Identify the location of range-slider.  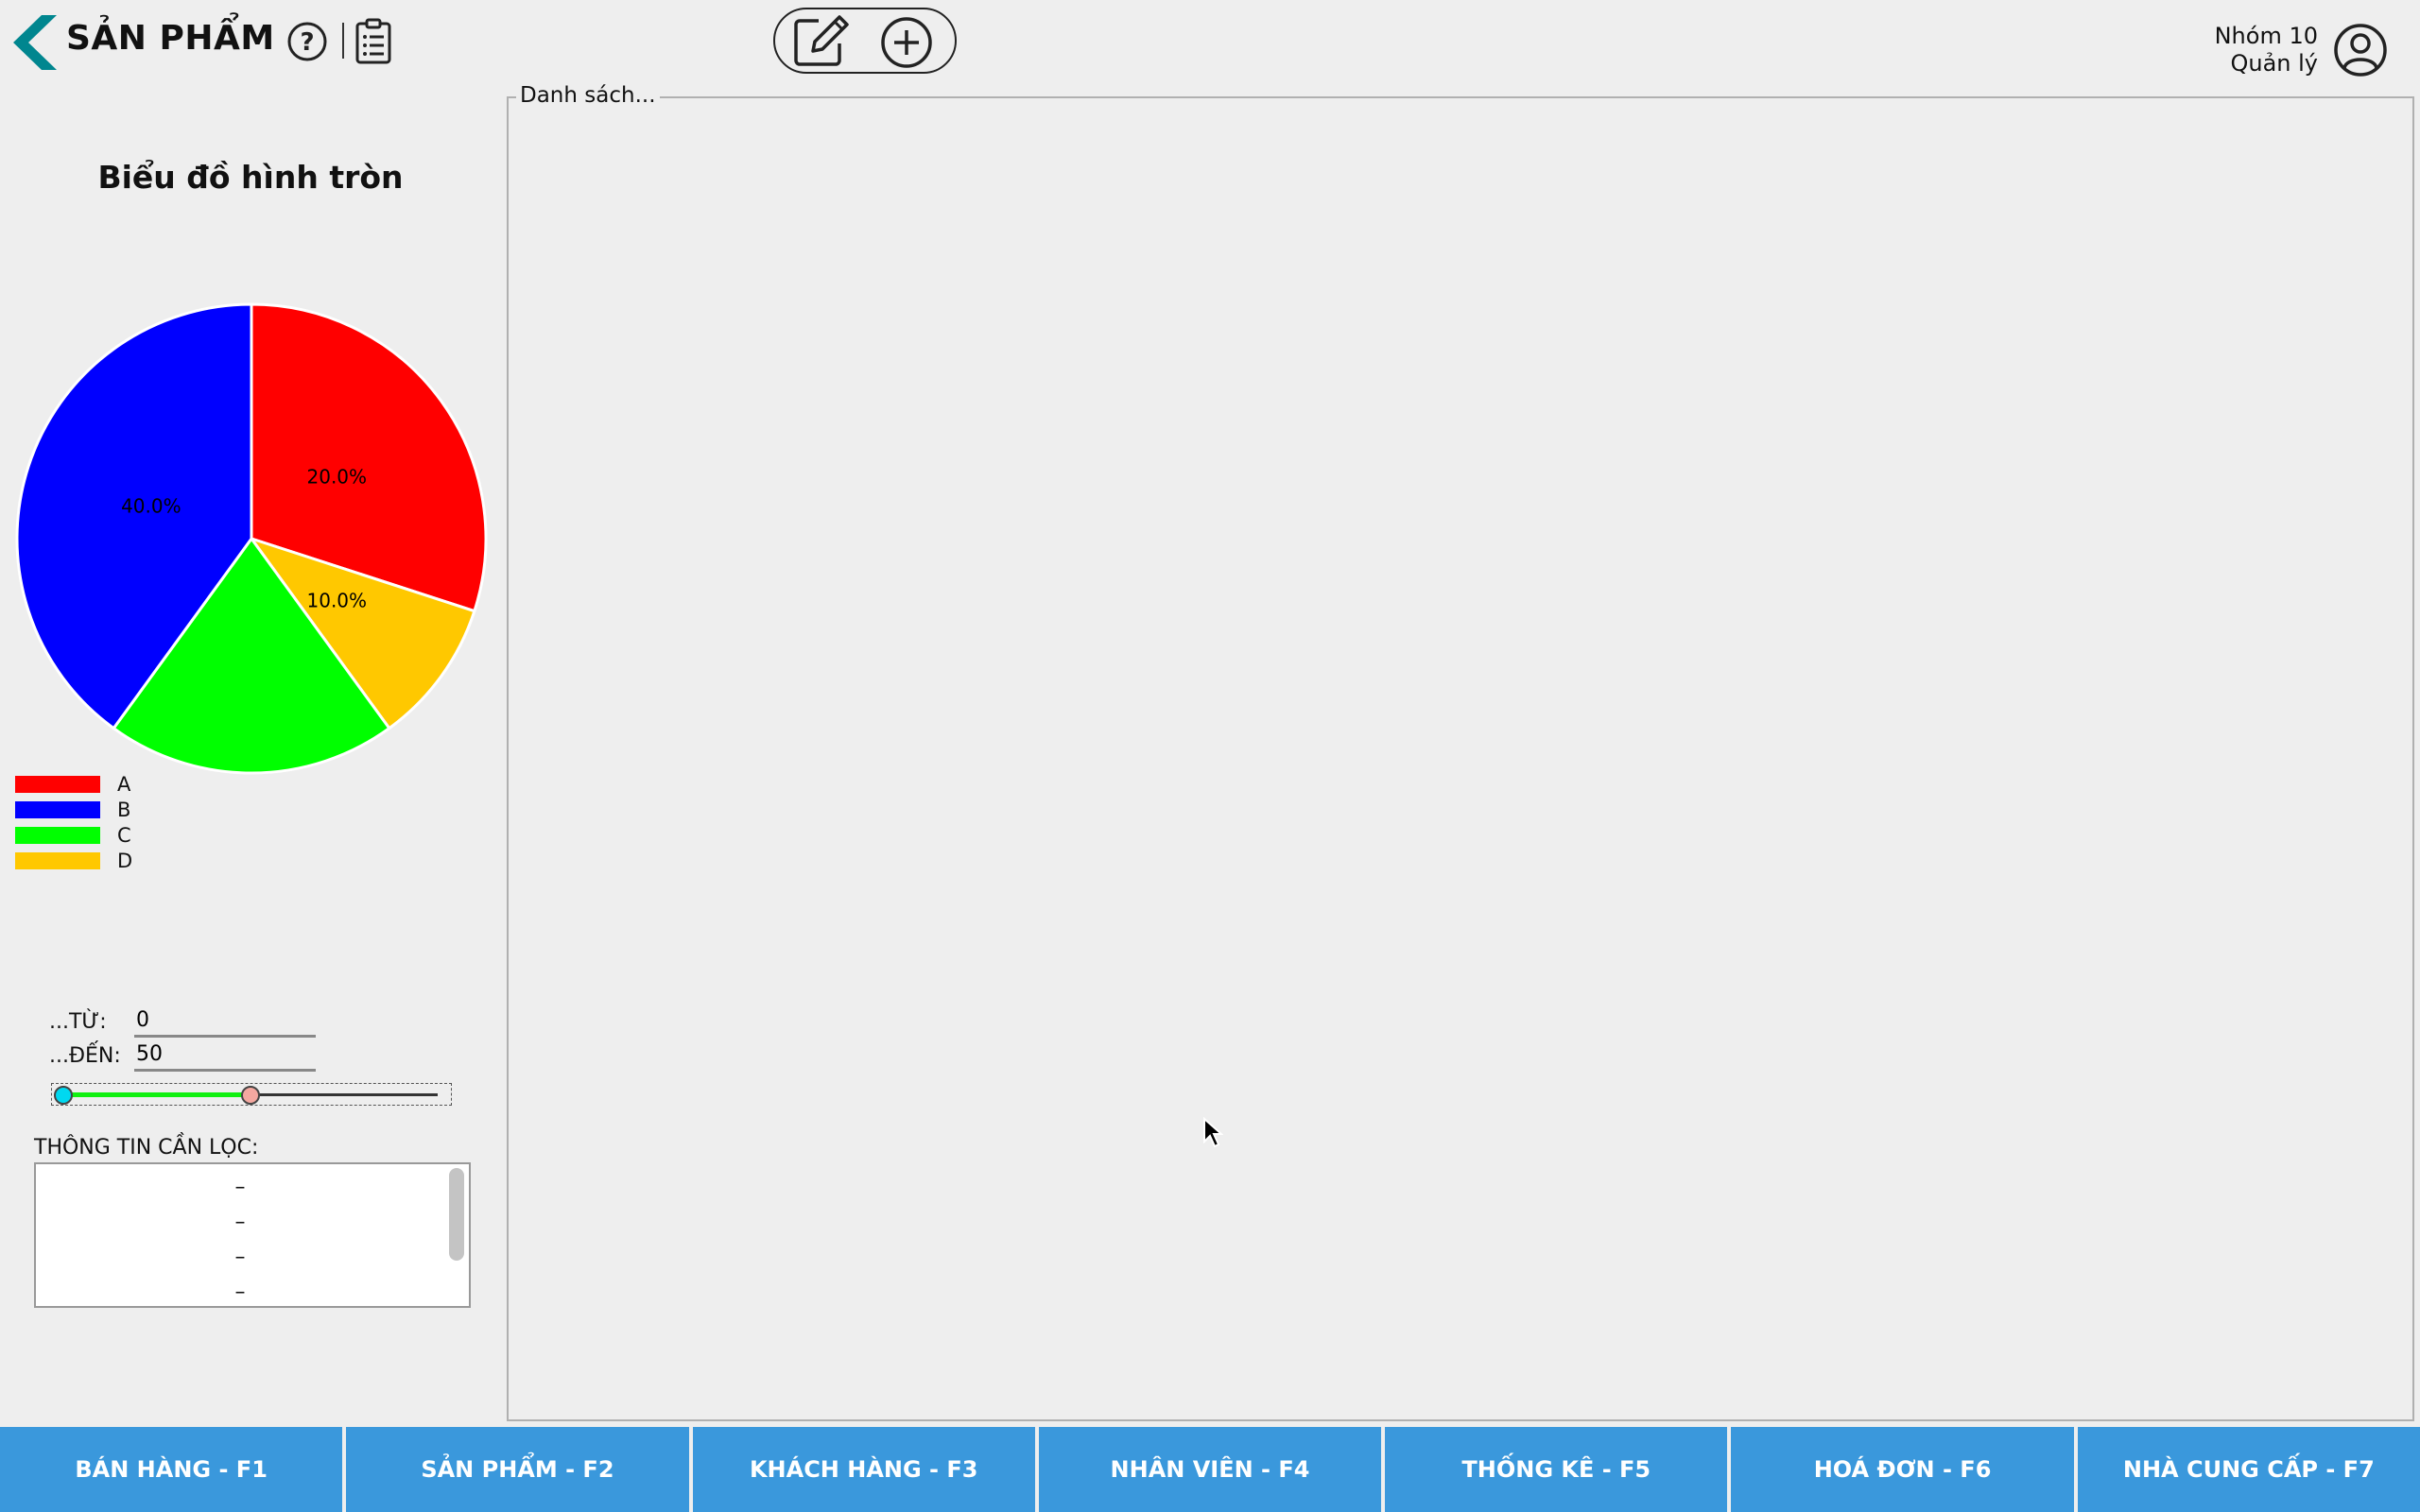
(251, 1094).